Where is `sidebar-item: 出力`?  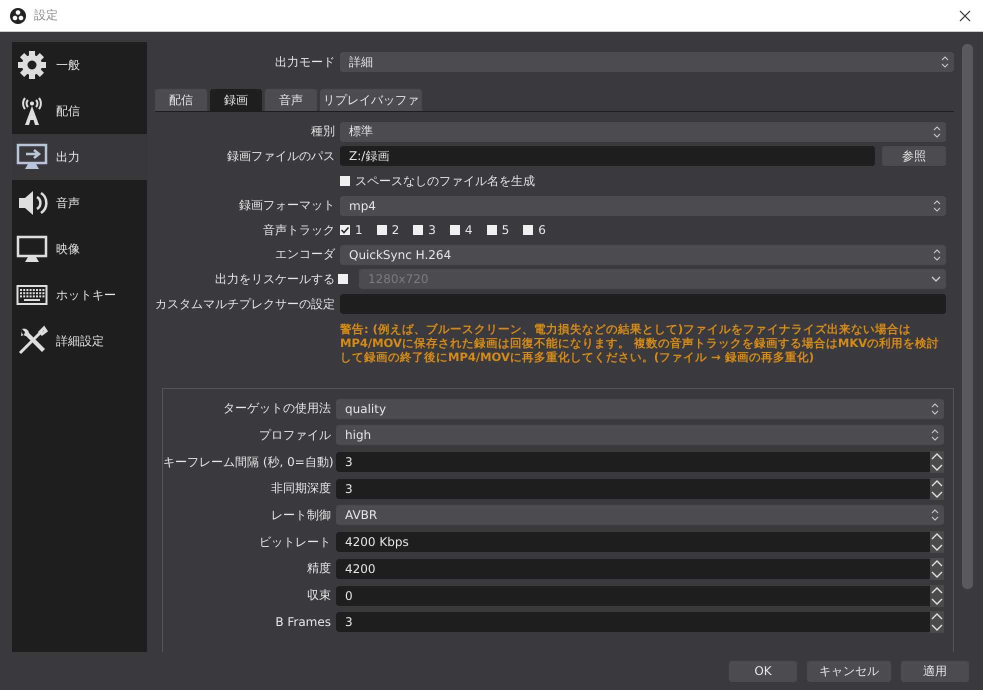 sidebar-item: 出力 is located at coordinates (79, 157).